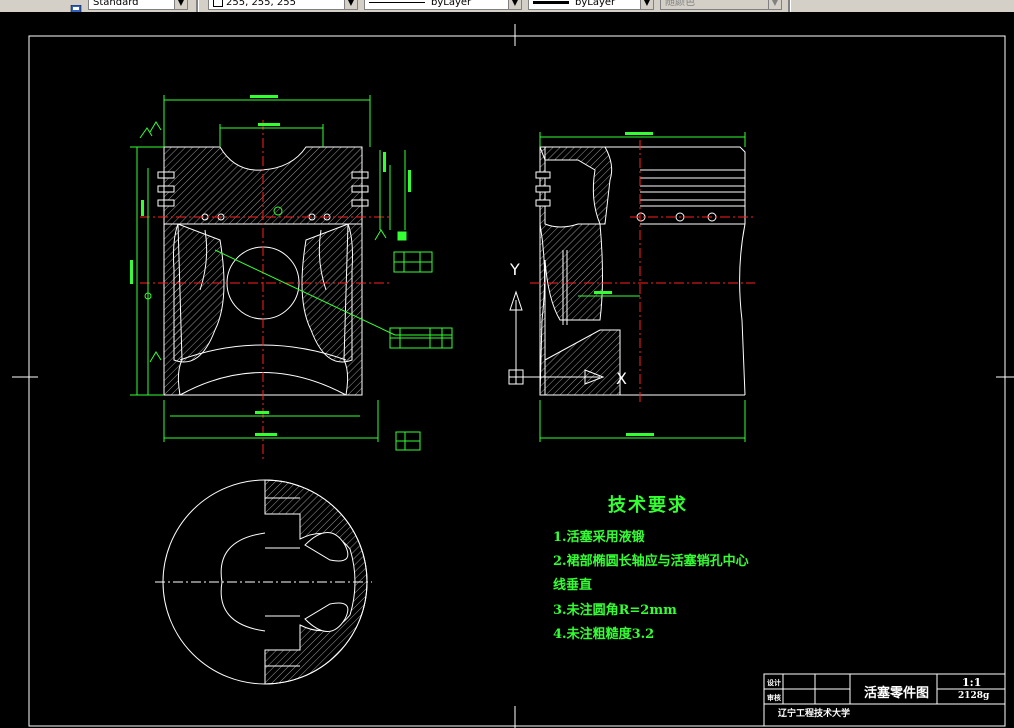 The image size is (1014, 728). What do you see at coordinates (897, 693) in the screenshot?
I see `drawing-name: 活塞零件图` at bounding box center [897, 693].